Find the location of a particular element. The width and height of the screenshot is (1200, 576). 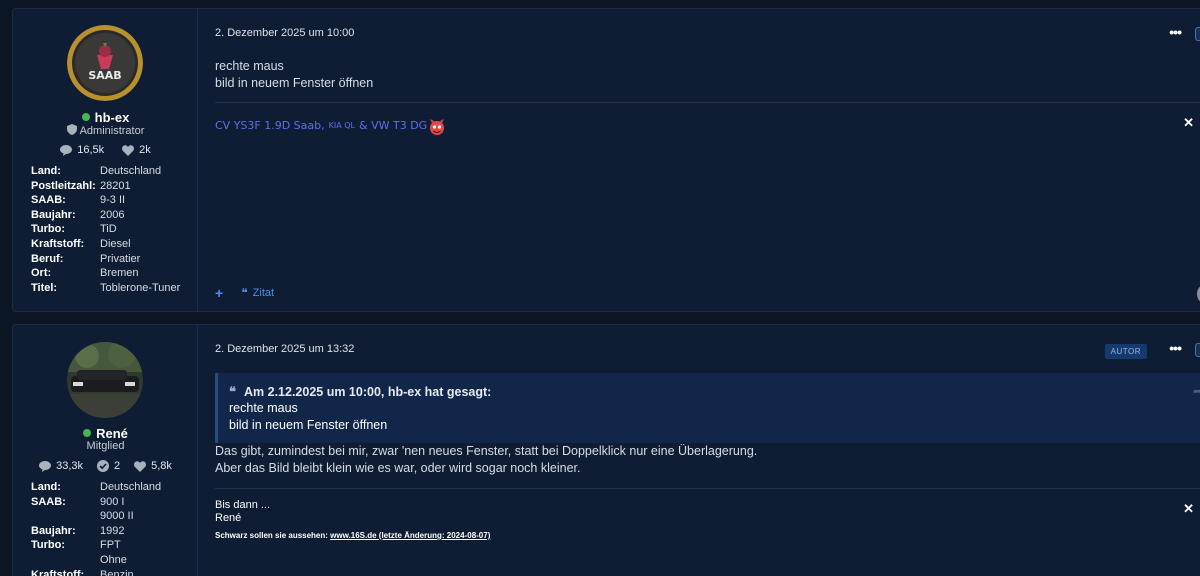

user-field-row: Ohne is located at coordinates (96, 560).